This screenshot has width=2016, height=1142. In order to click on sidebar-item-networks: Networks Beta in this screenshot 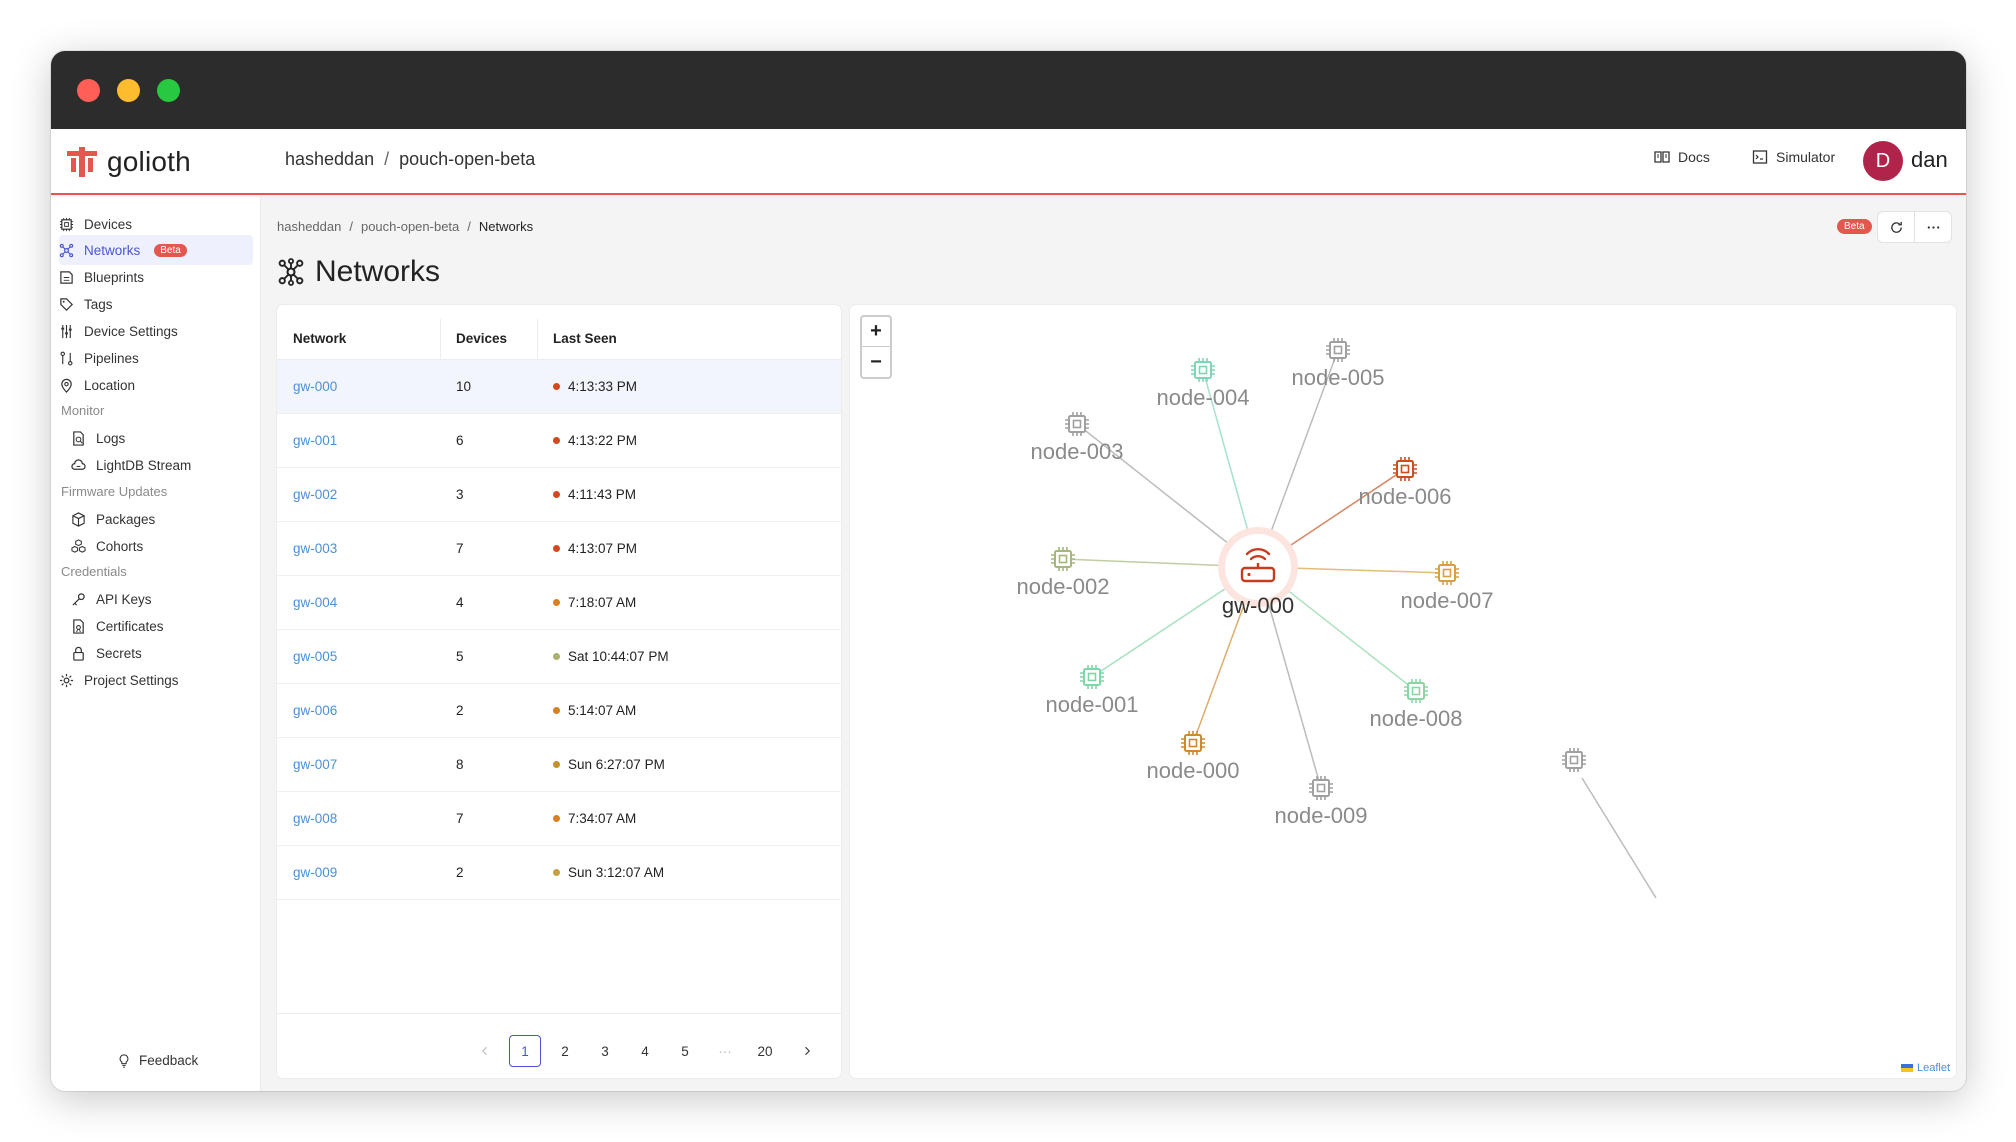, I will do `click(156, 250)`.